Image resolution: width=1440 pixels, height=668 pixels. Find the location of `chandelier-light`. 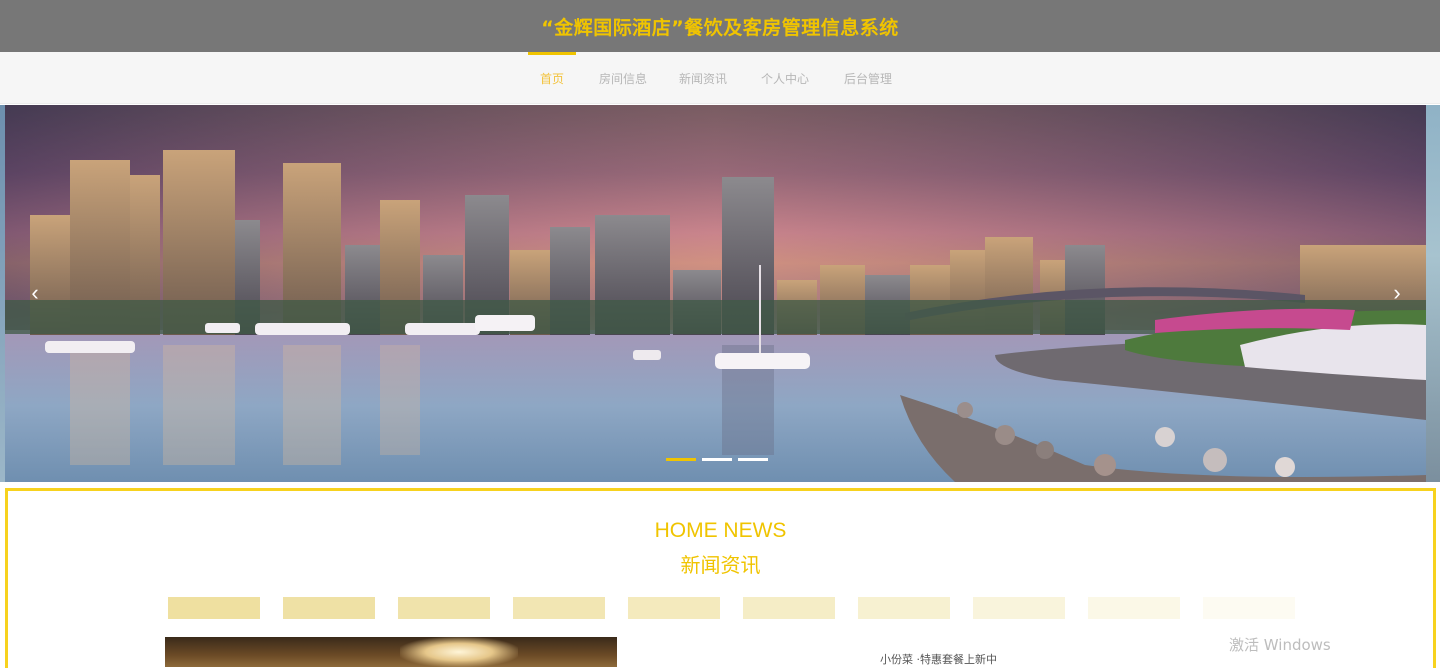

chandelier-light is located at coordinates (459, 652).